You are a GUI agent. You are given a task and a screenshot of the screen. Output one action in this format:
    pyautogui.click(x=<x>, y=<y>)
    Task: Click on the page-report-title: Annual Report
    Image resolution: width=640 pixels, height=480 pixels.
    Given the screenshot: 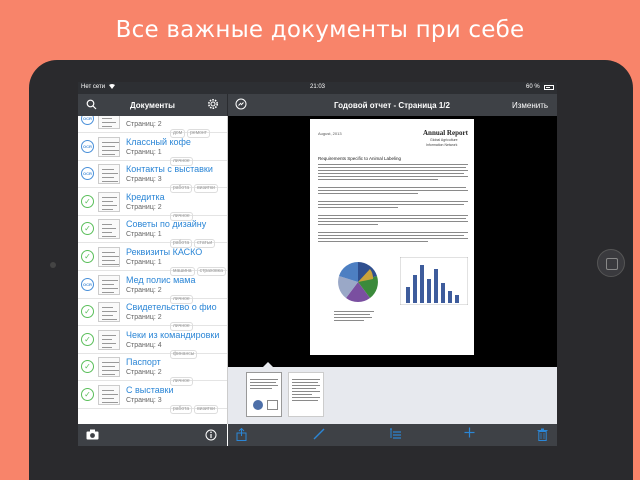 What is the action you would take?
    pyautogui.click(x=445, y=133)
    